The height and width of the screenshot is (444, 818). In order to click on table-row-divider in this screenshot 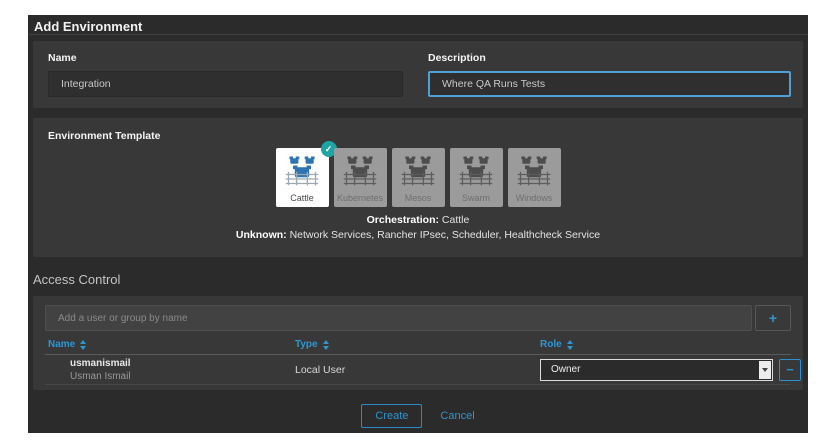, I will do `click(418, 384)`.